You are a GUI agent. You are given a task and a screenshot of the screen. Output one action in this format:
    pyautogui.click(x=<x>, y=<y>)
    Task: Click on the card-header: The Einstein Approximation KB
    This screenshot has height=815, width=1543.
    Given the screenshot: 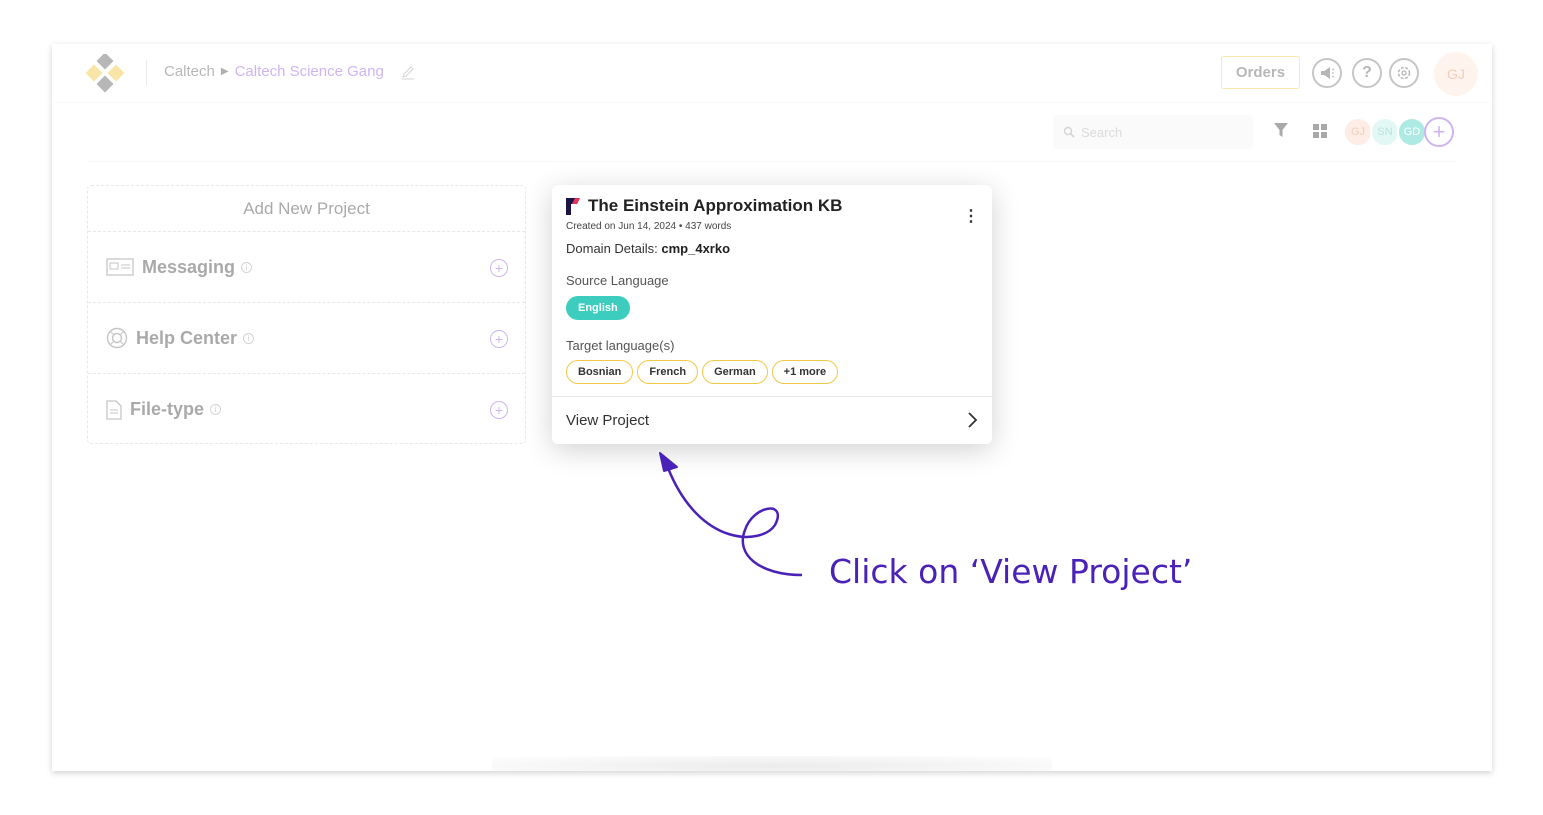 What is the action you would take?
    pyautogui.click(x=704, y=206)
    